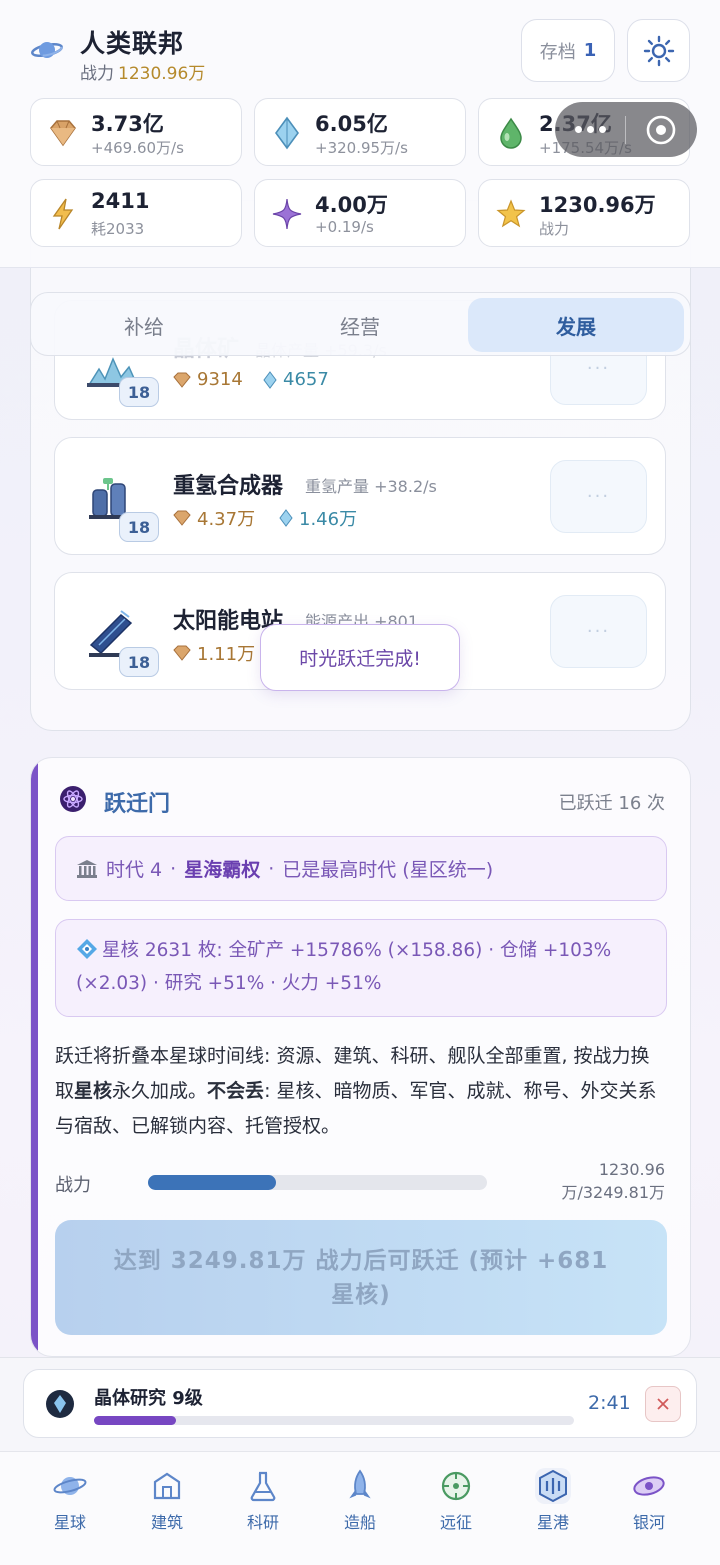 The image size is (720, 1565). I want to click on settings-button, so click(658, 50).